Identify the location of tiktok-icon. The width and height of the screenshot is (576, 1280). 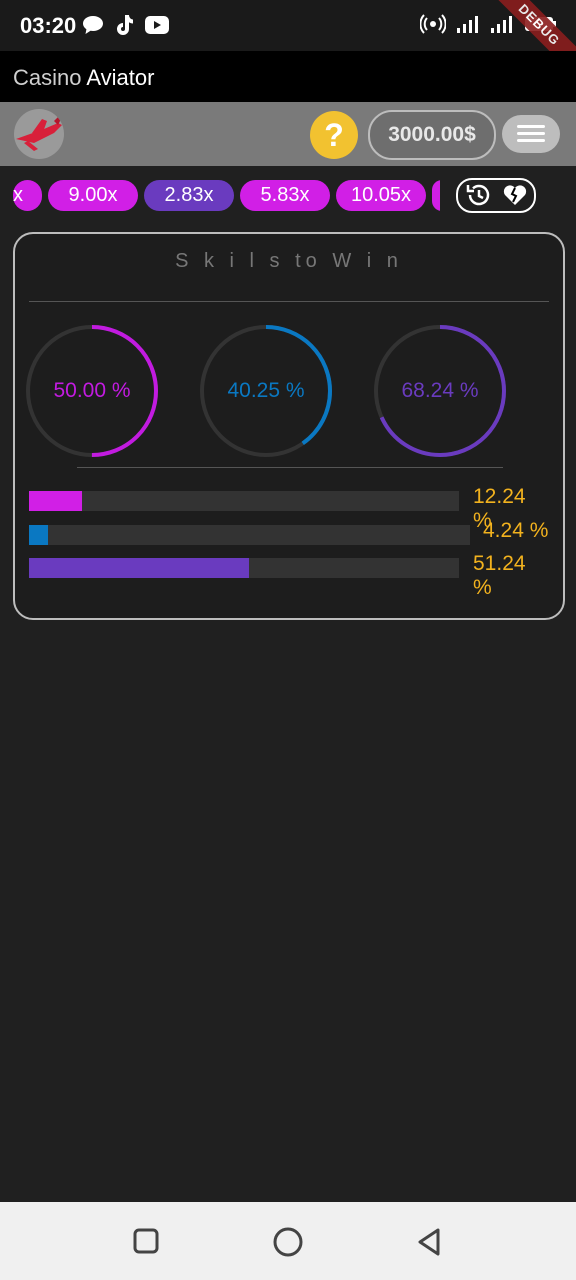
(125, 25).